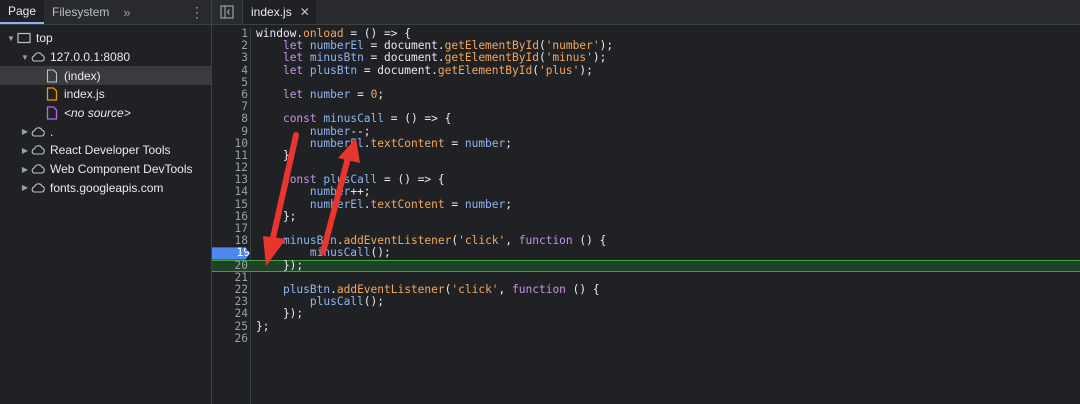  I want to click on code-line: 6 let number = 0;, so click(646, 94).